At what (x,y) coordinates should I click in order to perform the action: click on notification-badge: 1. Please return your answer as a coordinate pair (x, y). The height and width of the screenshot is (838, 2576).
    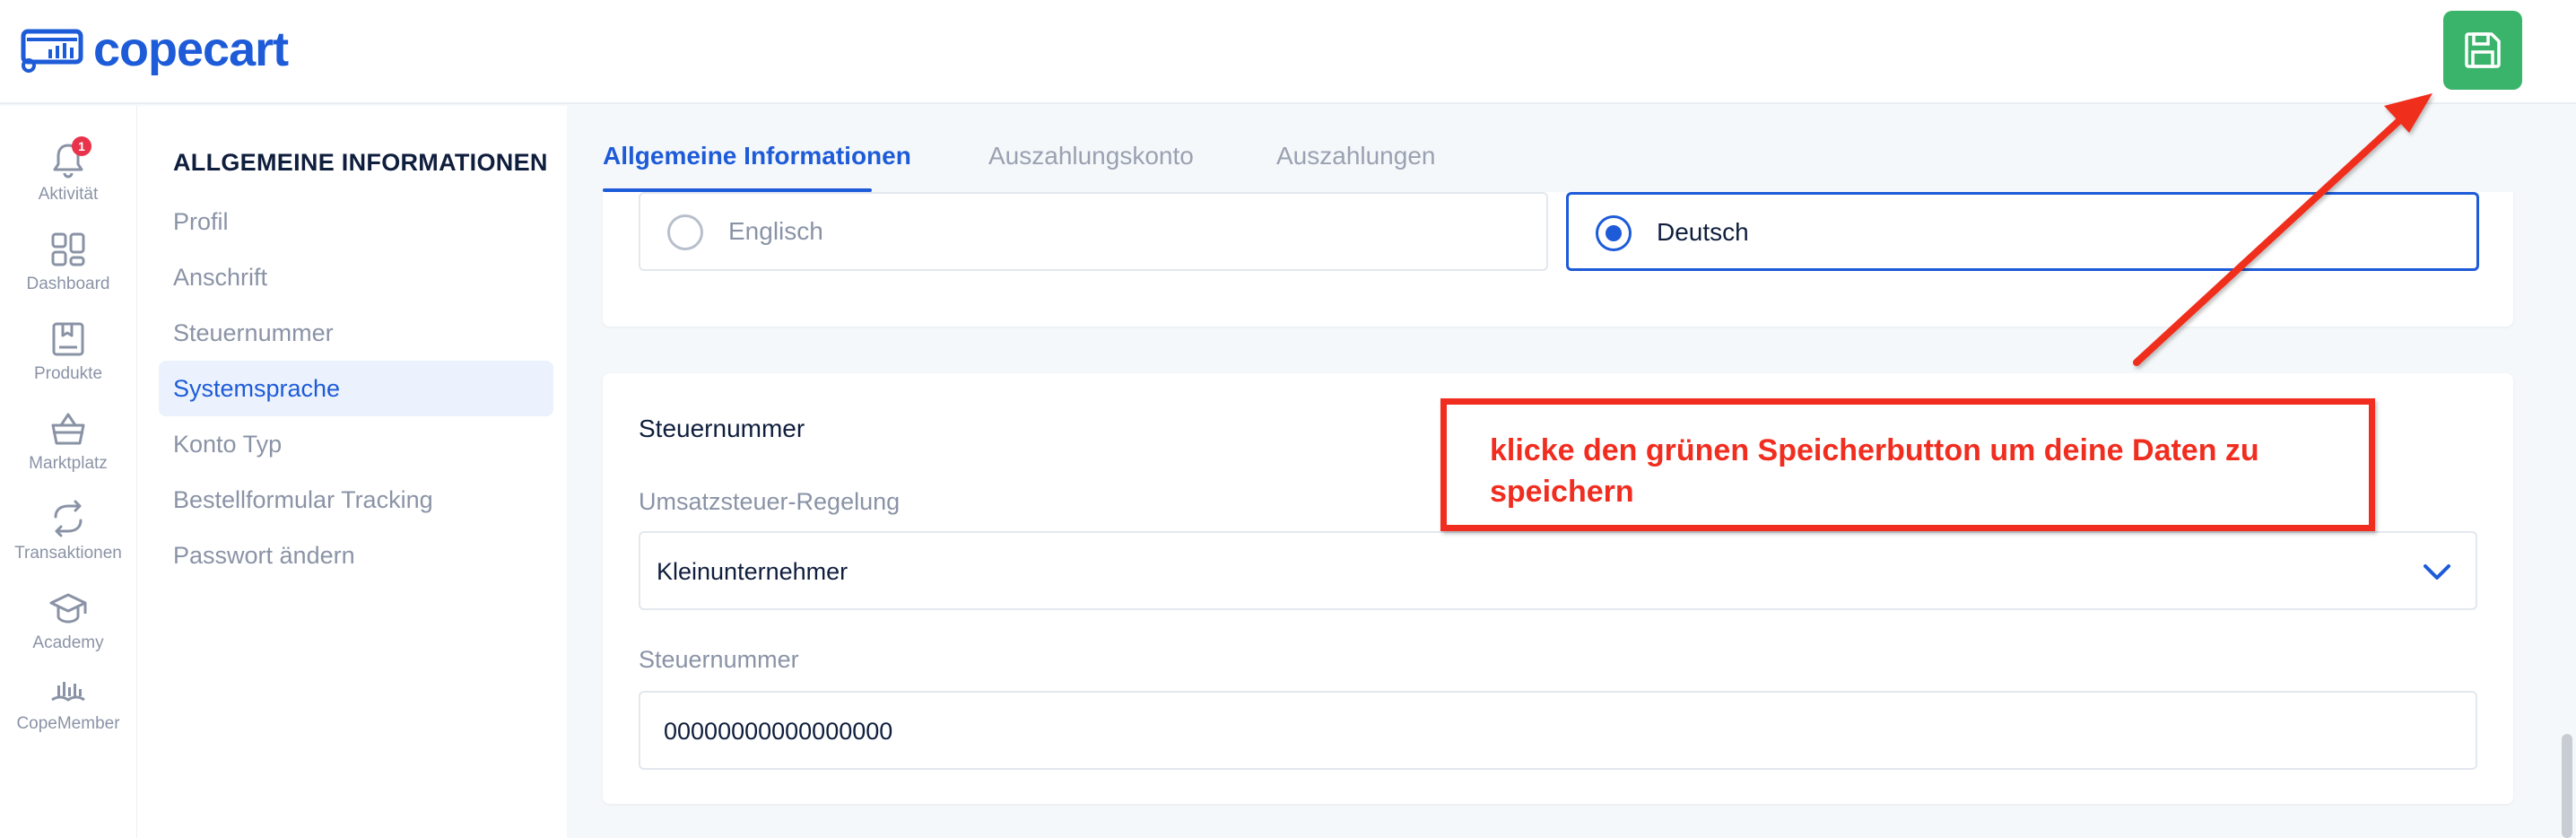
    Looking at the image, I should click on (81, 146).